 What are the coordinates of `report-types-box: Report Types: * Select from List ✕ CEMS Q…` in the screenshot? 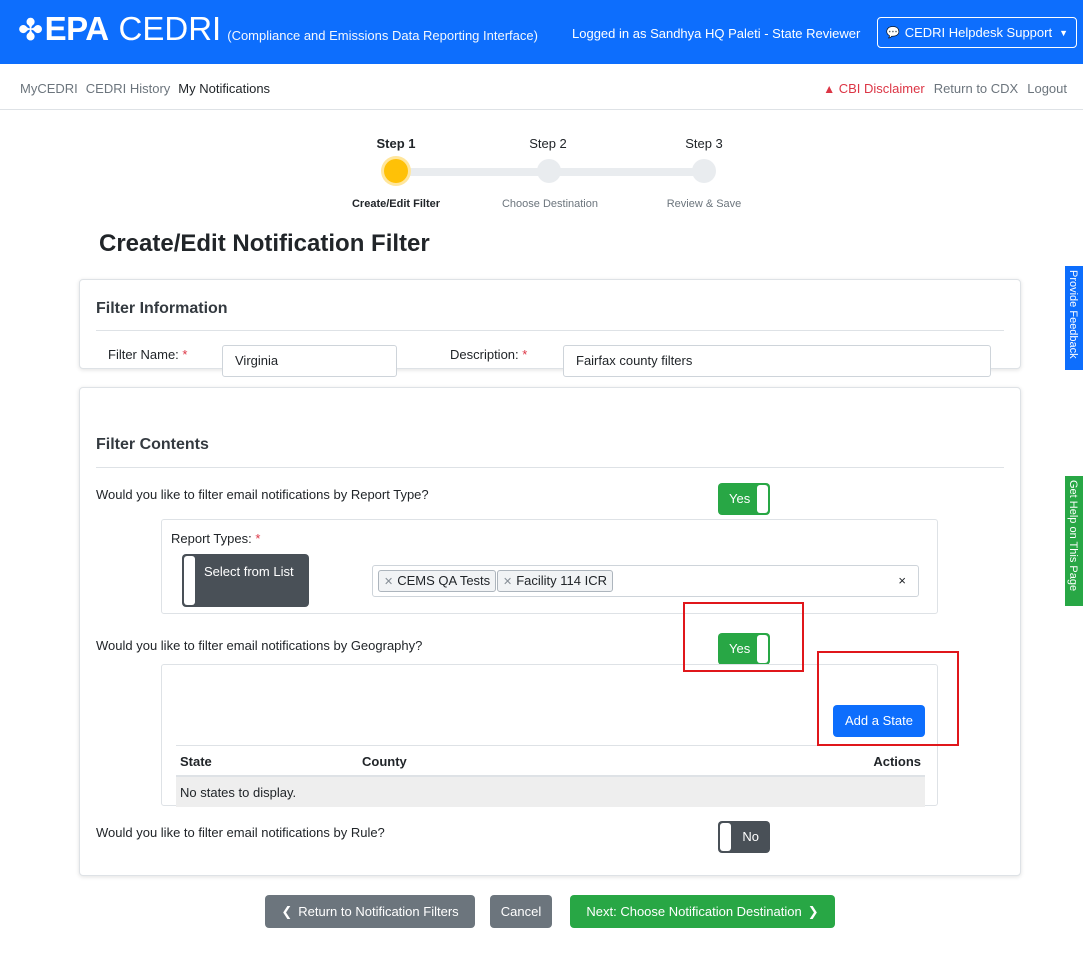 It's located at (549, 566).